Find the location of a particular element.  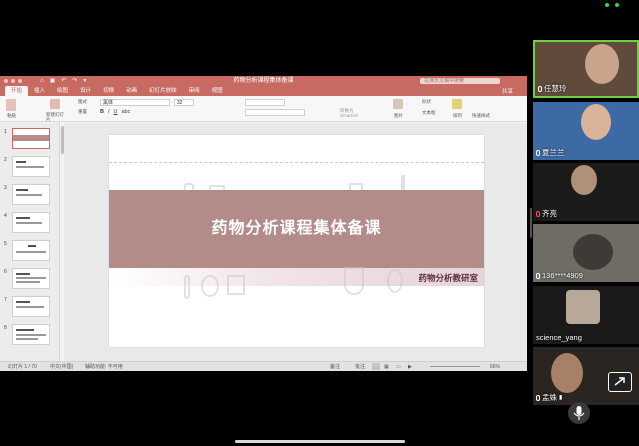

participant-label: 136****4909 is located at coordinates (559, 275).